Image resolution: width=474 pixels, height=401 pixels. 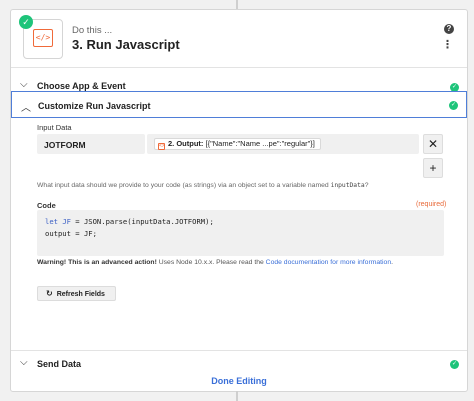 What do you see at coordinates (54, 127) in the screenshot?
I see `input-data-label: Input Data` at bounding box center [54, 127].